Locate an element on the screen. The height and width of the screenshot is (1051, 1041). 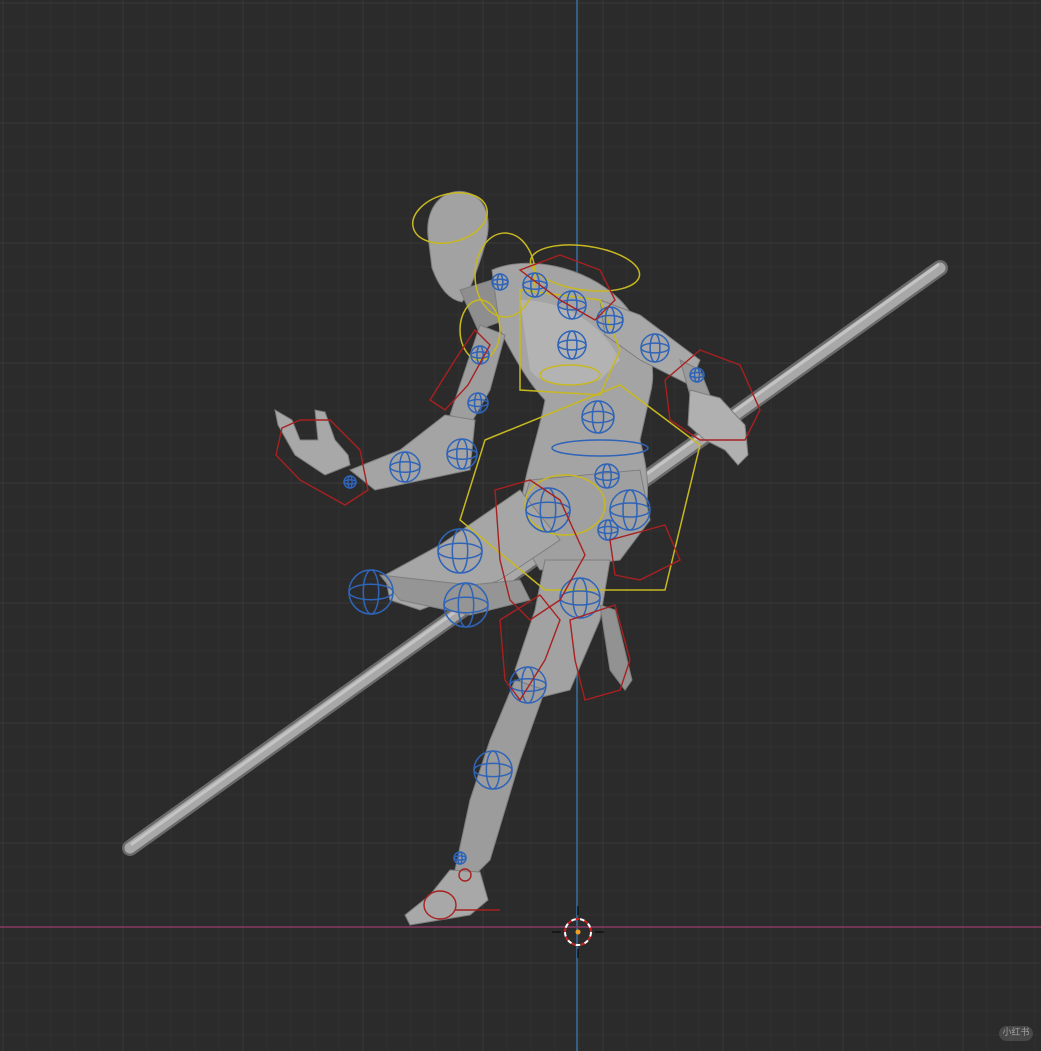
mannequin-foot is located at coordinates (446, 897).